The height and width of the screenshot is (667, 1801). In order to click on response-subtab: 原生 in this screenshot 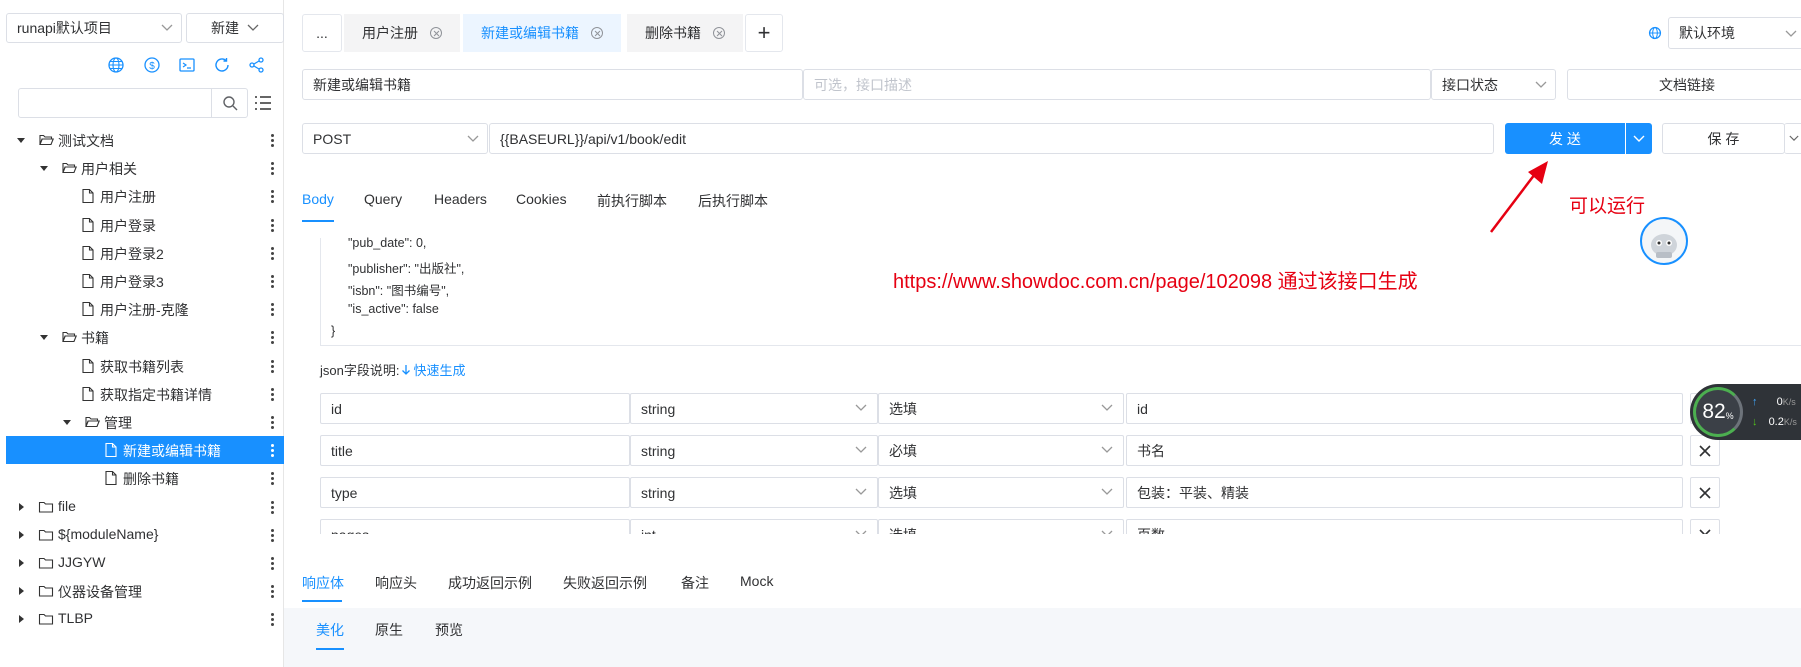, I will do `click(389, 630)`.